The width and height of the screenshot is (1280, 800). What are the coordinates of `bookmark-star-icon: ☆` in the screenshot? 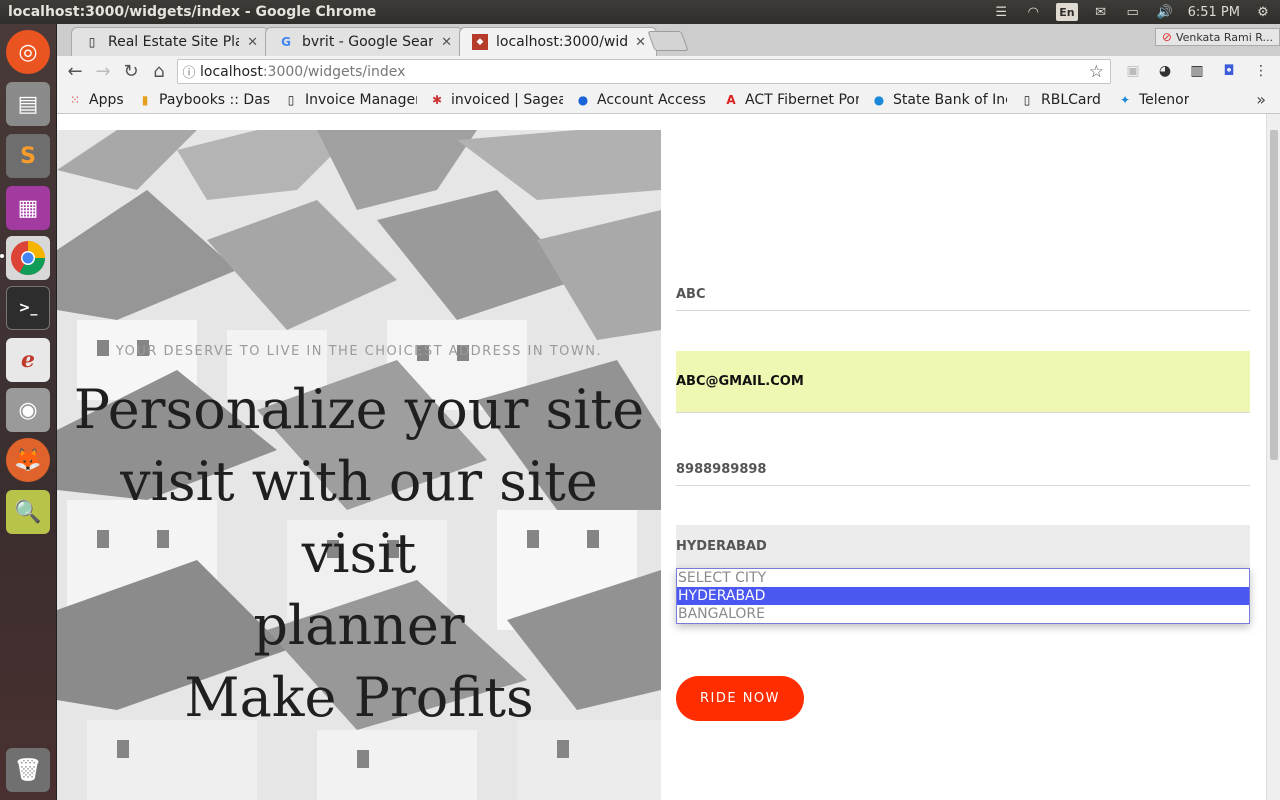 It's located at (1096, 72).